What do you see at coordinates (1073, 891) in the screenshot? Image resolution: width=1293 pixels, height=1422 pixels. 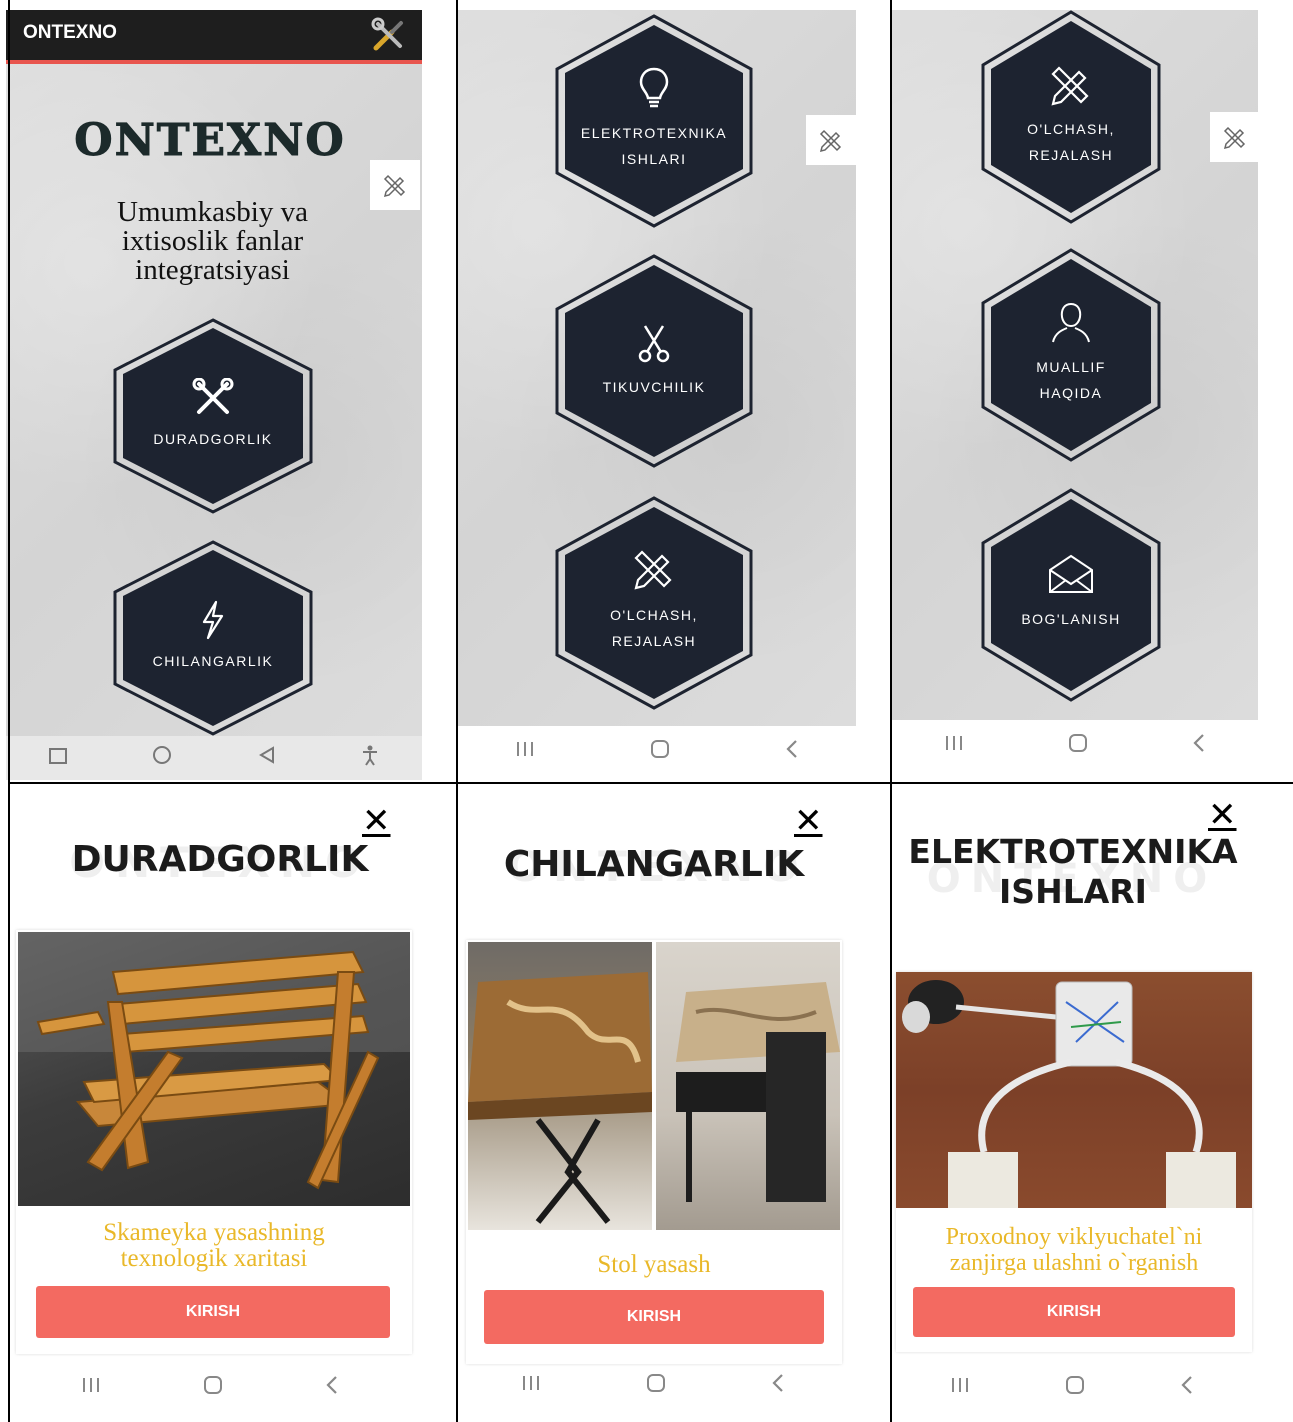 I see `detail-title-line: ISHLARI` at bounding box center [1073, 891].